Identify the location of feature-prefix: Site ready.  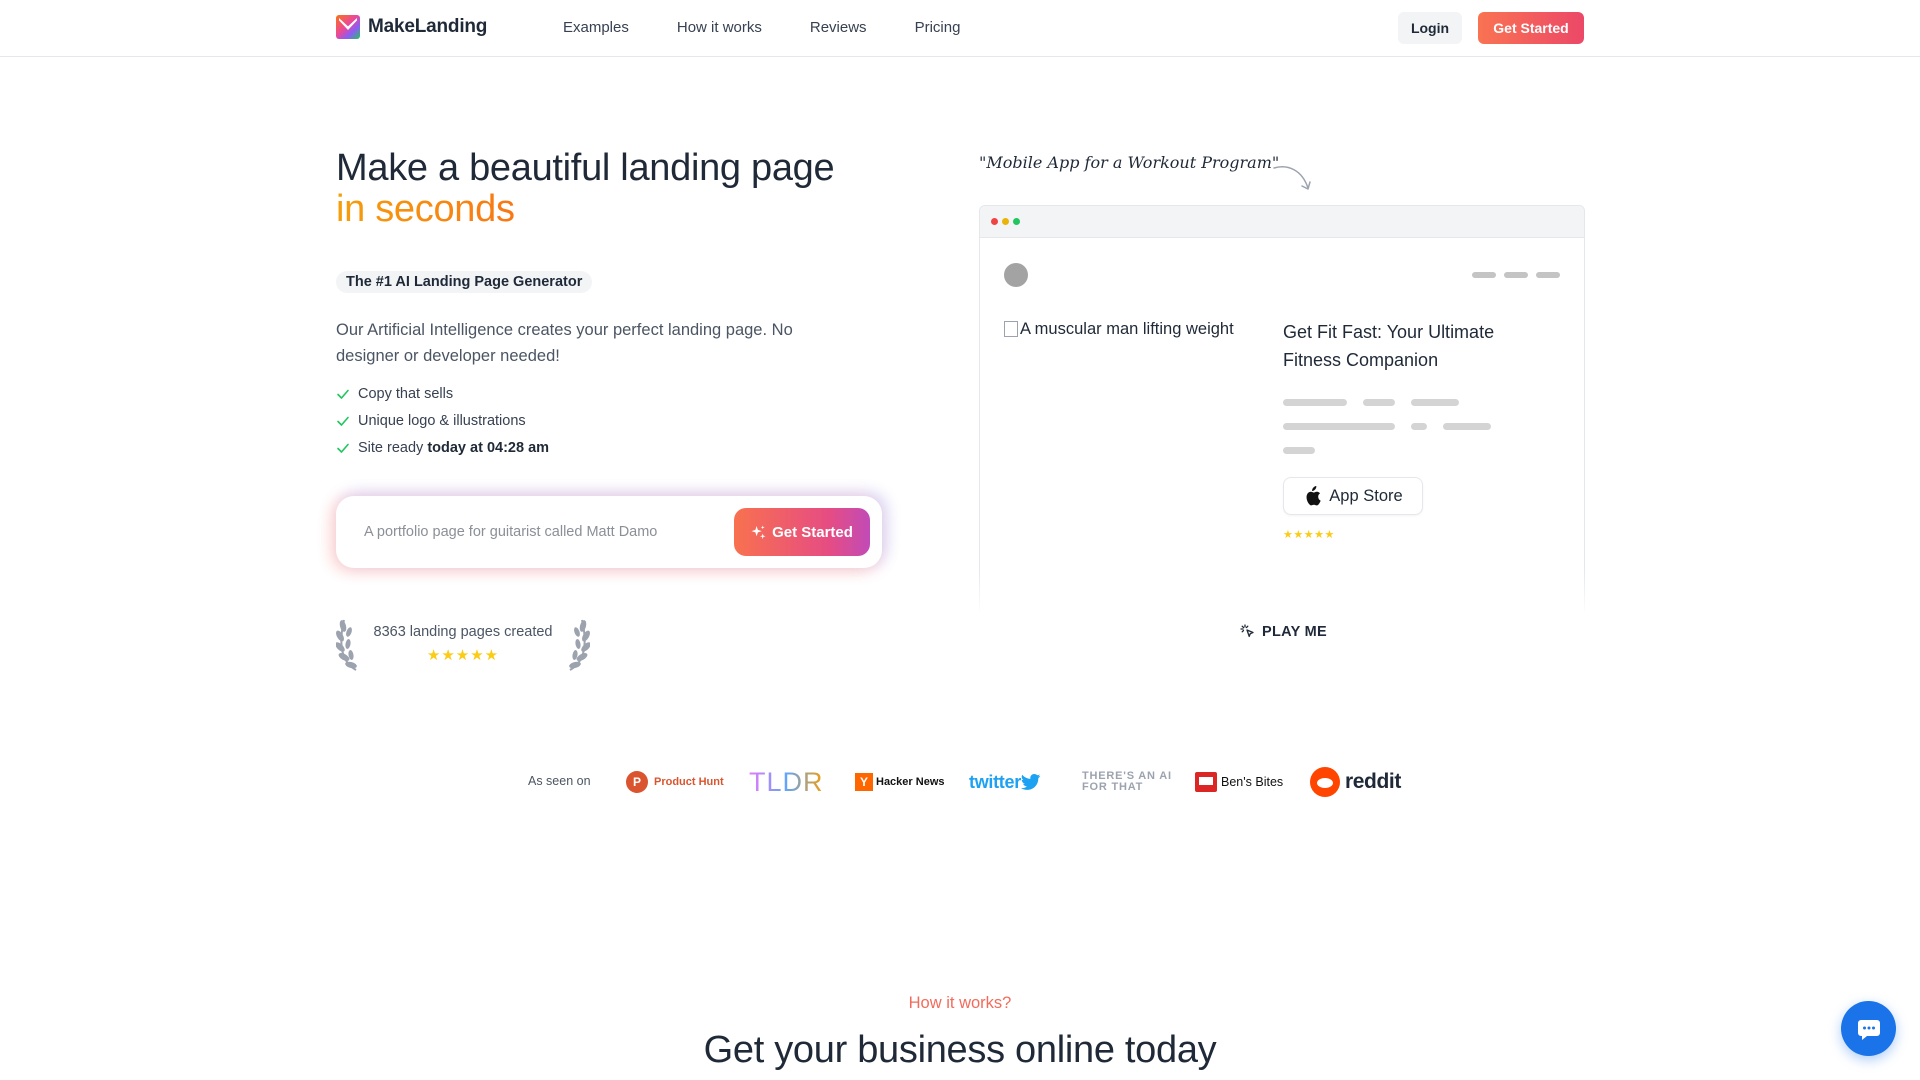
(393, 447).